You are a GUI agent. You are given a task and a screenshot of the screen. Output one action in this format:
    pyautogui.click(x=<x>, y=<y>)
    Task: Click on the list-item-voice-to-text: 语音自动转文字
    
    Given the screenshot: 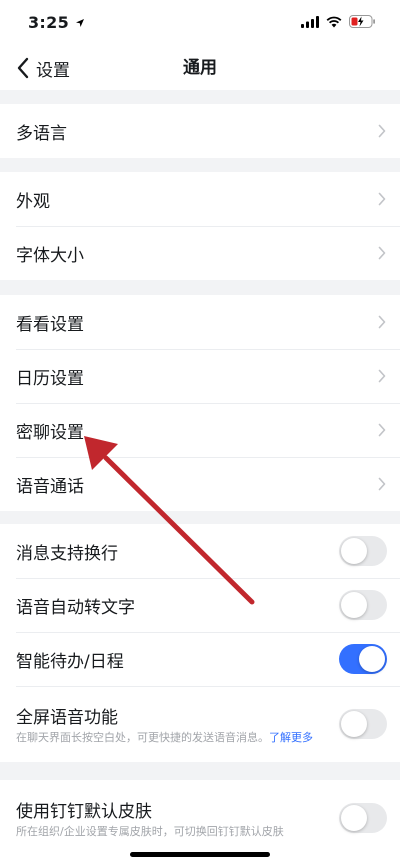 What is the action you would take?
    pyautogui.click(x=200, y=605)
    